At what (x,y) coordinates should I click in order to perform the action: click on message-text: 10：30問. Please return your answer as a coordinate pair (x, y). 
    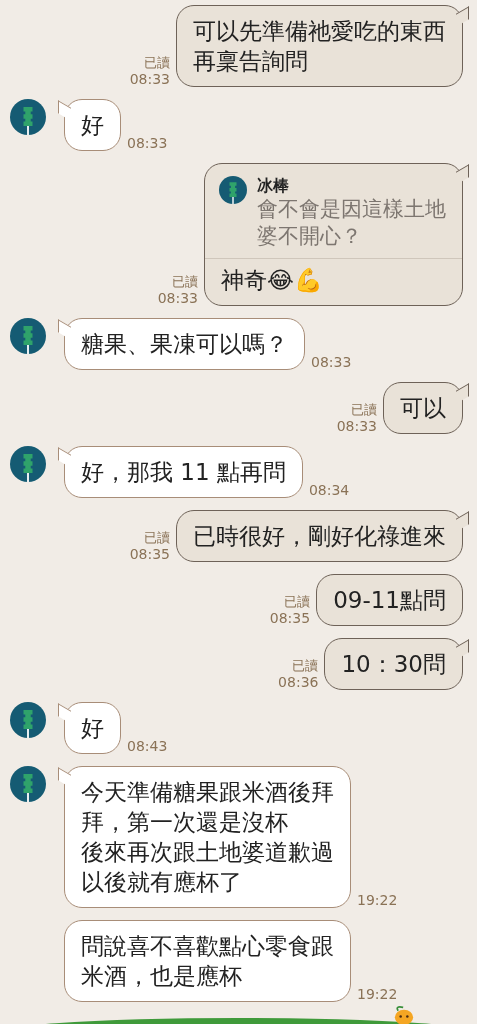
    Looking at the image, I should click on (393, 664).